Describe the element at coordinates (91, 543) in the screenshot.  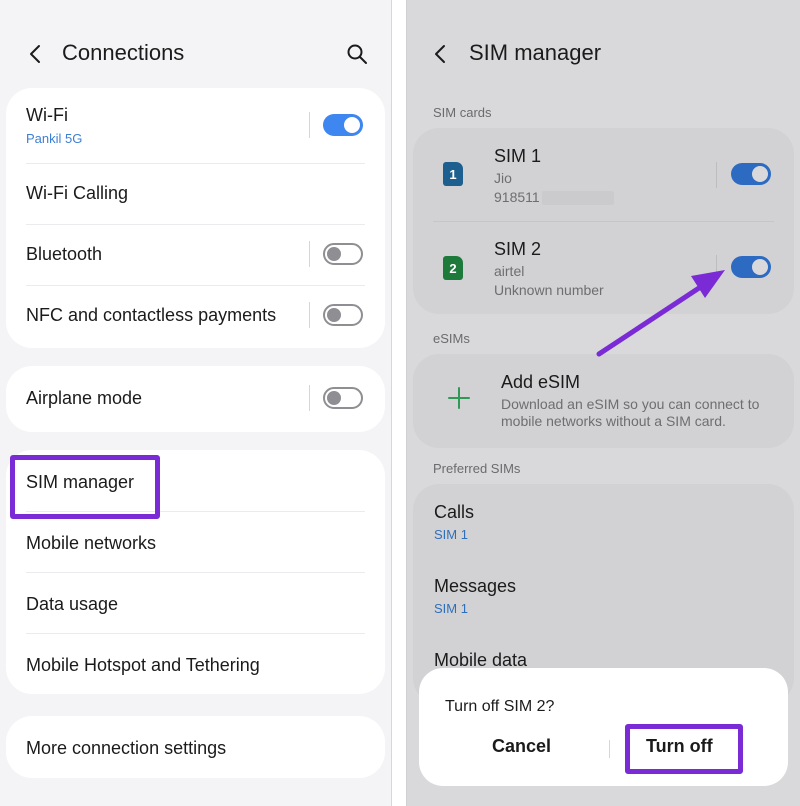
I see `mobile-networks-label: Mobile networks` at that location.